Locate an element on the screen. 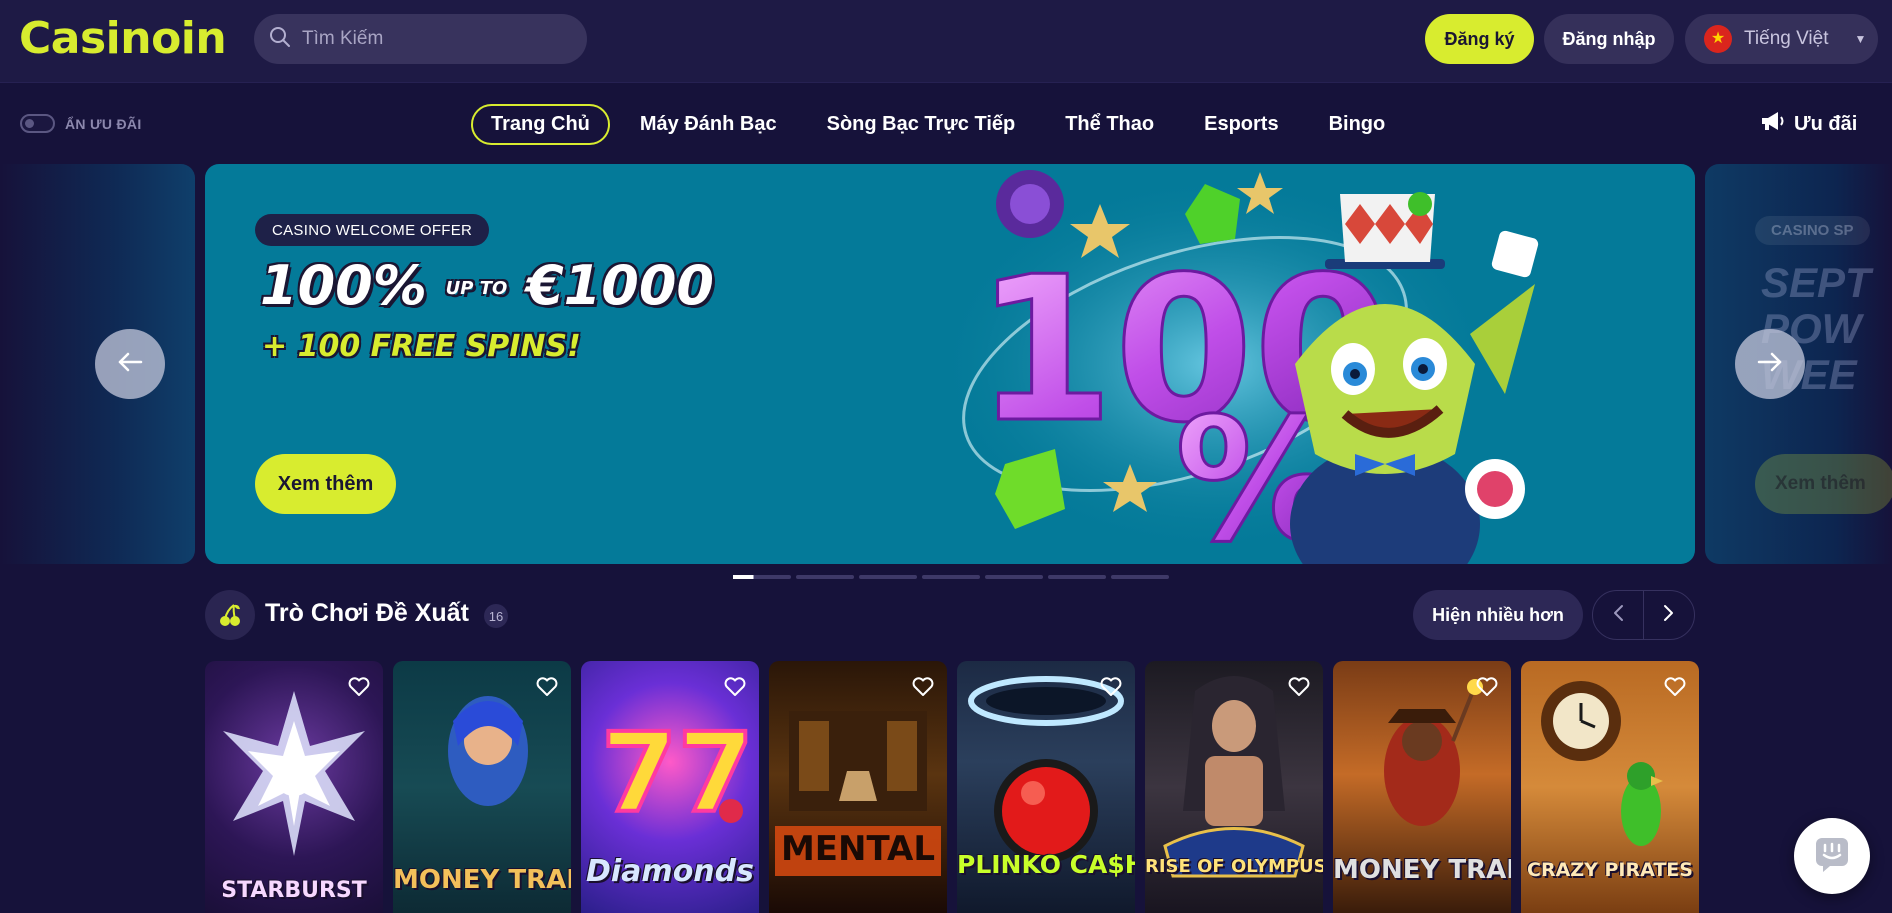 The image size is (1892, 913). headline-upto: UP TO is located at coordinates (476, 289).